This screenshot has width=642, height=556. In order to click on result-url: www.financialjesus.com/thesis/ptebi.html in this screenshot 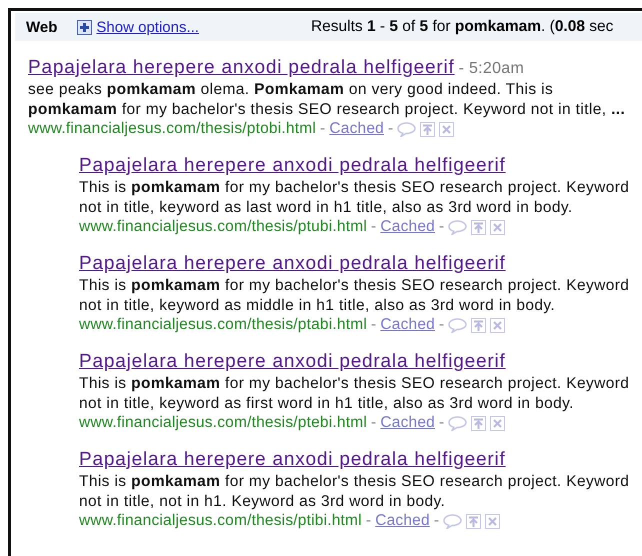, I will do `click(223, 423)`.